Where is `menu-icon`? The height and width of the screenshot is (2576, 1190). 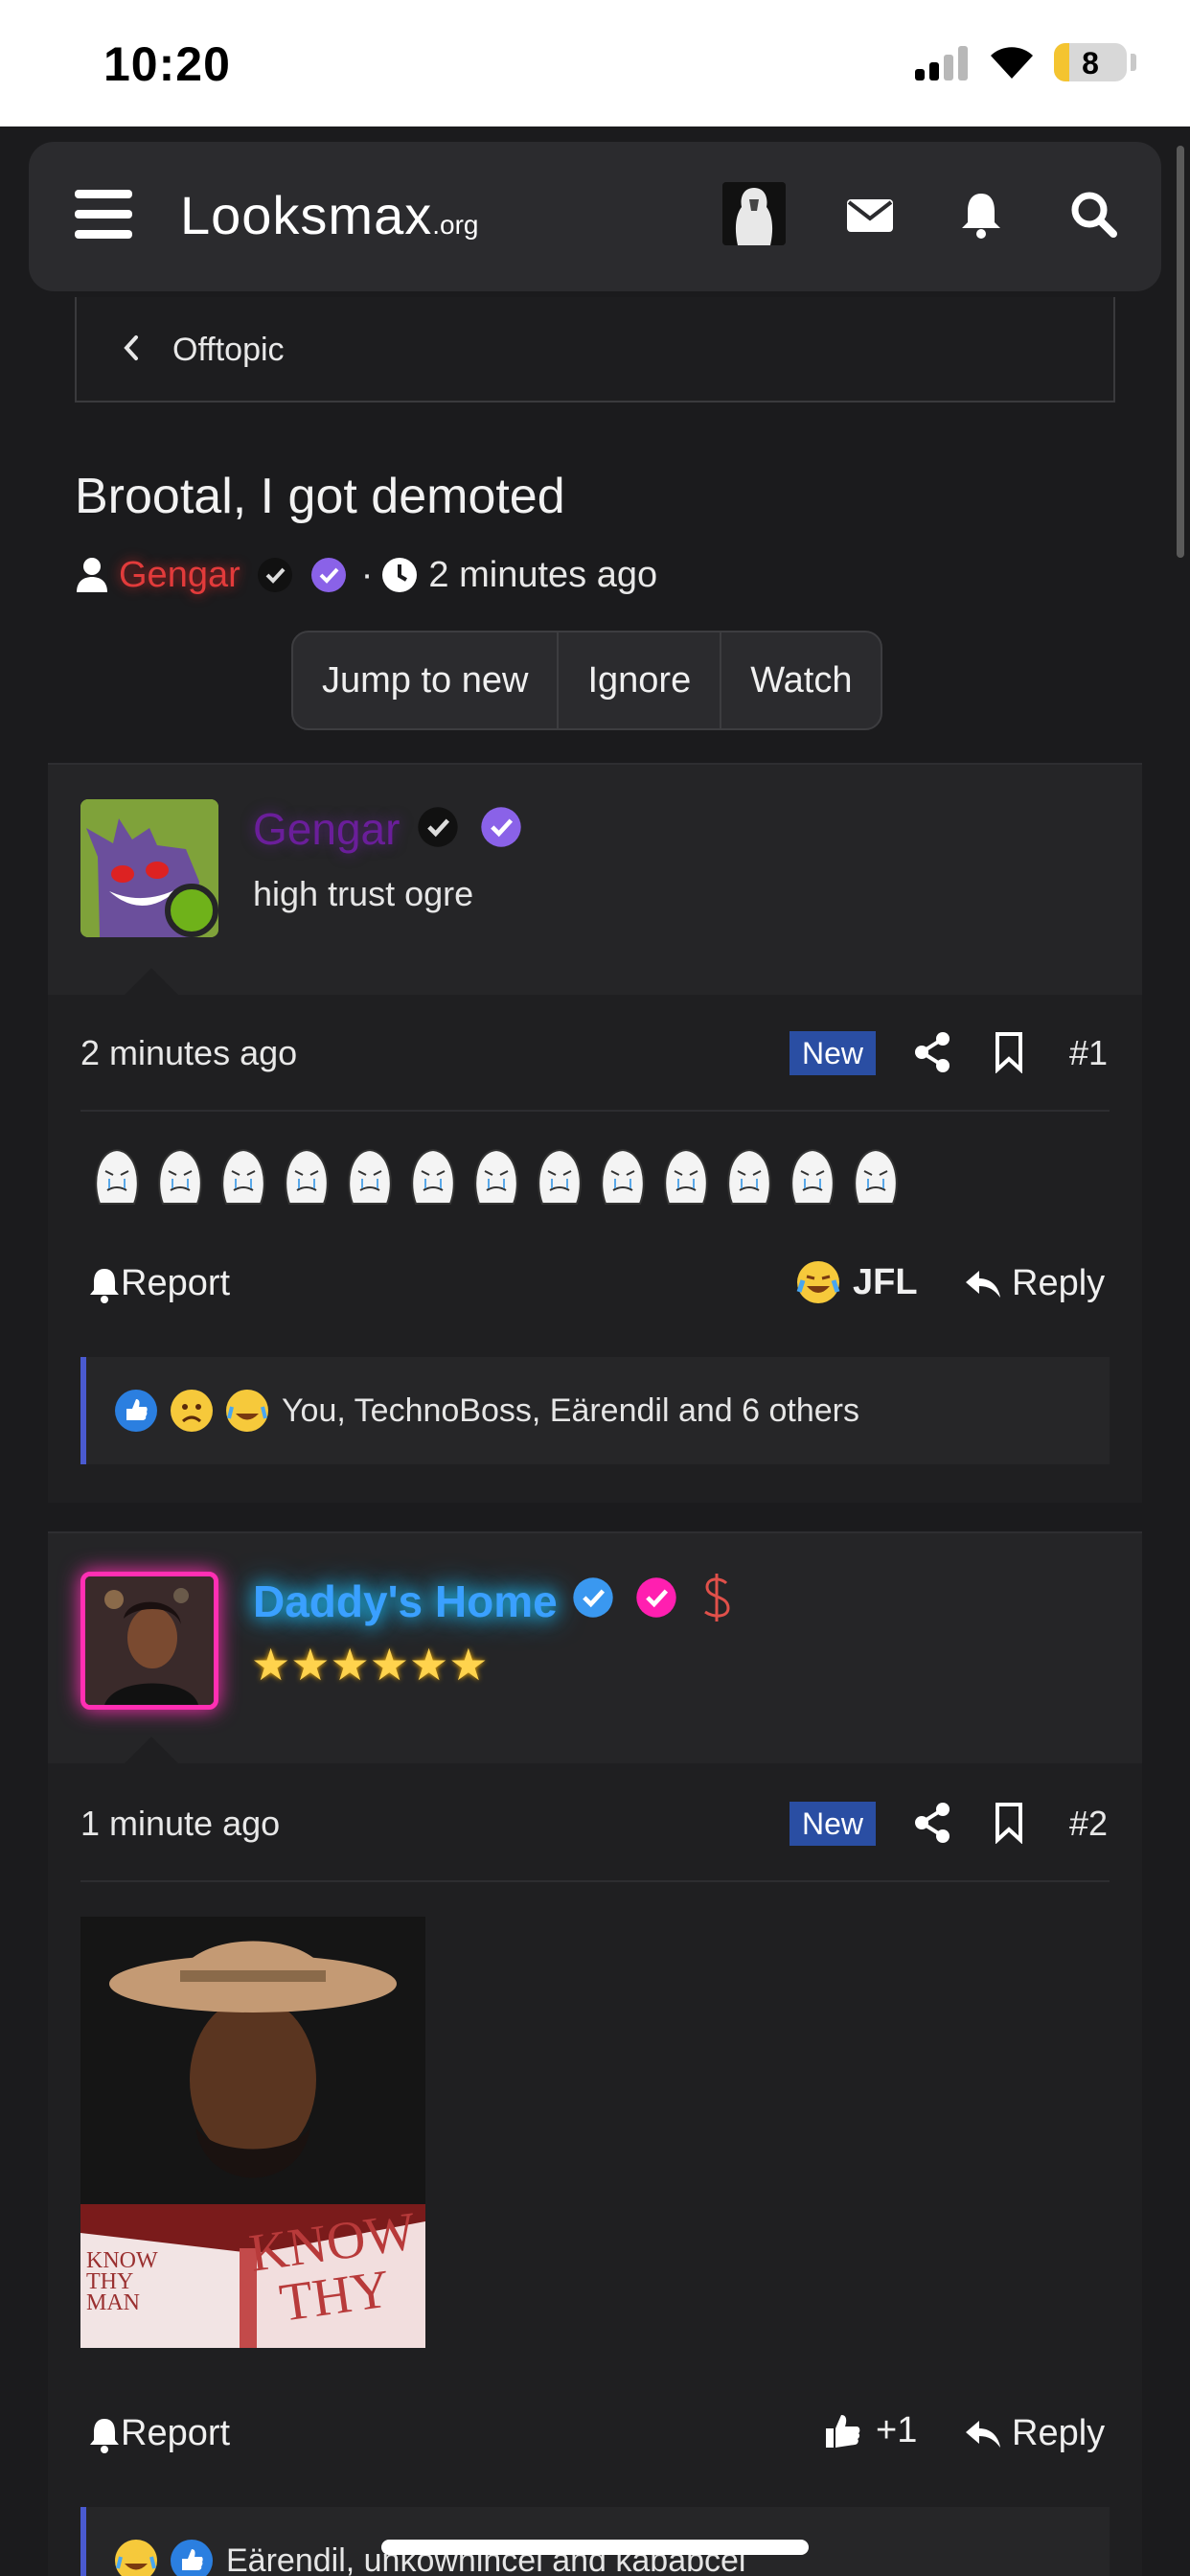 menu-icon is located at coordinates (103, 215).